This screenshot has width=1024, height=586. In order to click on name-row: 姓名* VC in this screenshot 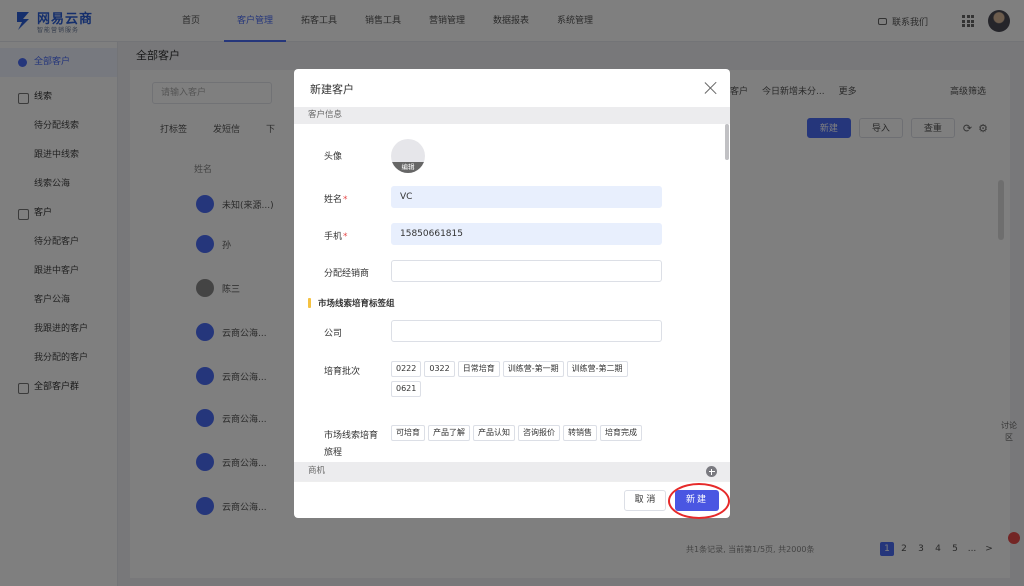, I will do `click(509, 198)`.